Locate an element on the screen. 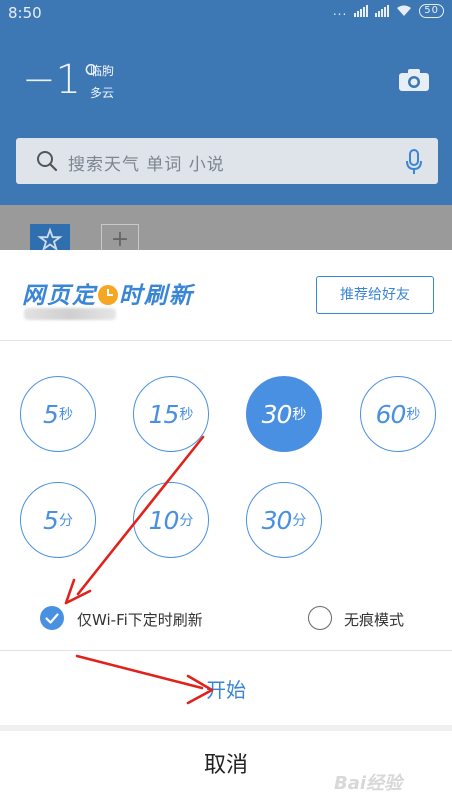 This screenshot has height=799, width=452. annotation-arrows is located at coordinates (139, 570).